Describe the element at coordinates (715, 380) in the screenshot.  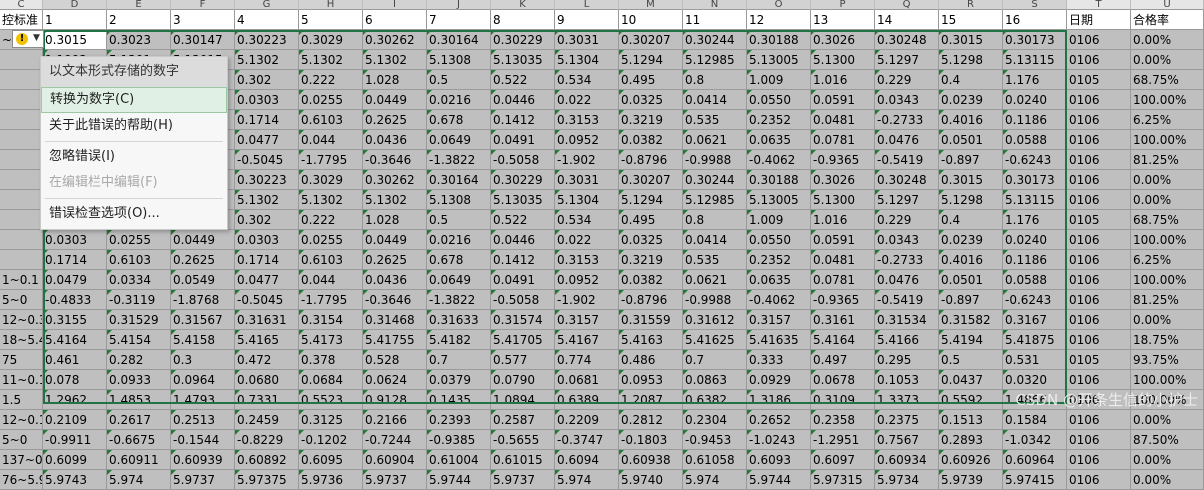
I see `table-cell: 0.0863` at that location.